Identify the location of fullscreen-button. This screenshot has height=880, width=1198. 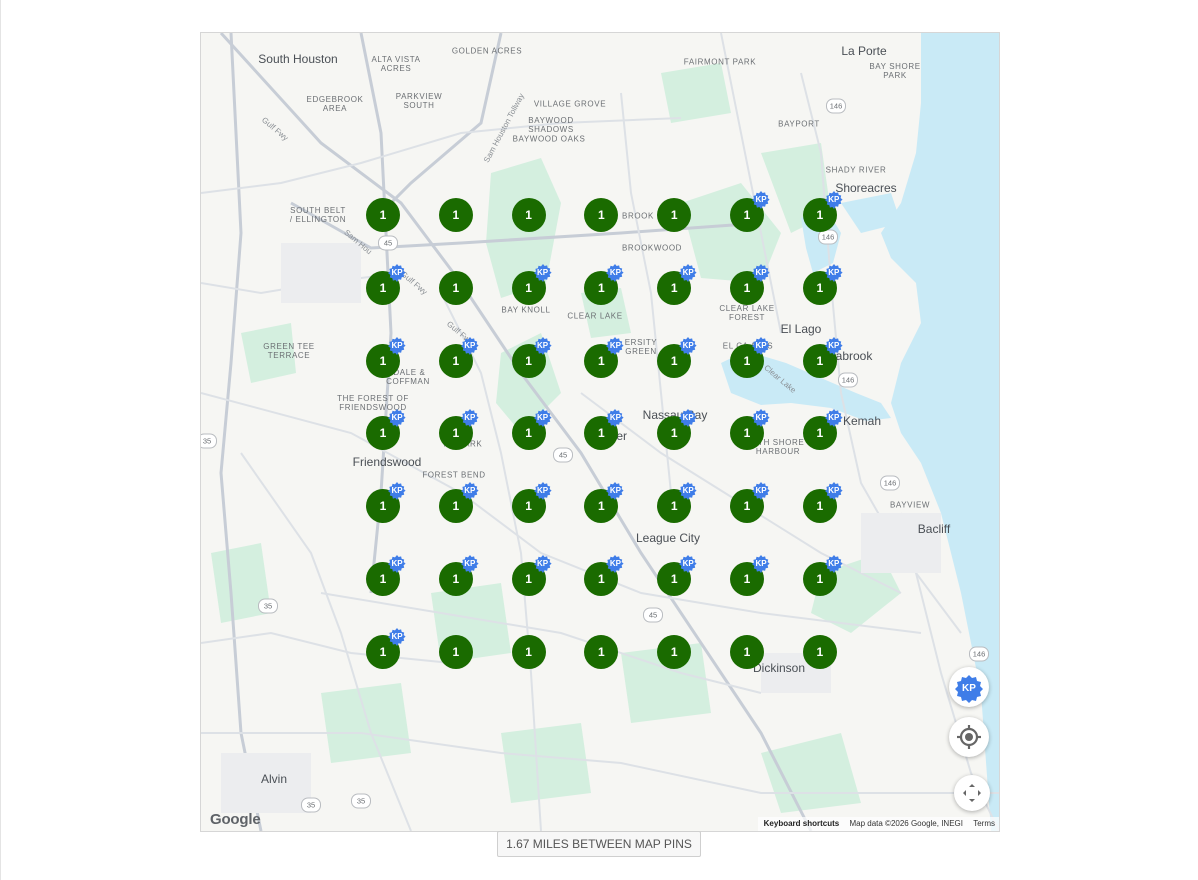
(972, 793).